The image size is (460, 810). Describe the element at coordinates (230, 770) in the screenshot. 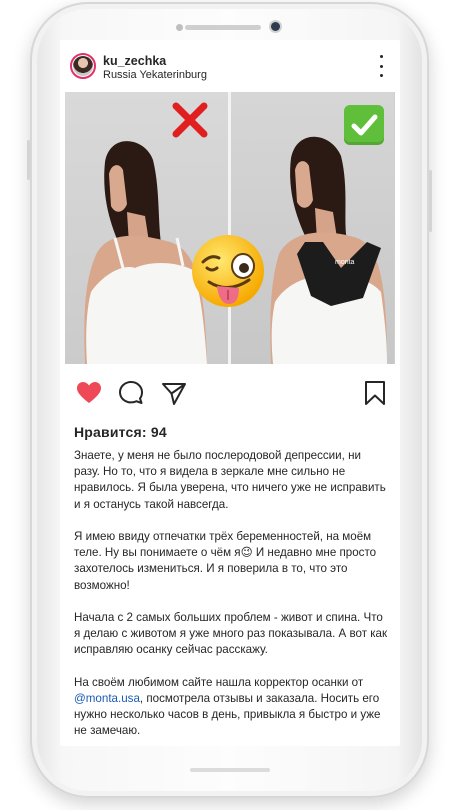

I see `home-indicator` at that location.